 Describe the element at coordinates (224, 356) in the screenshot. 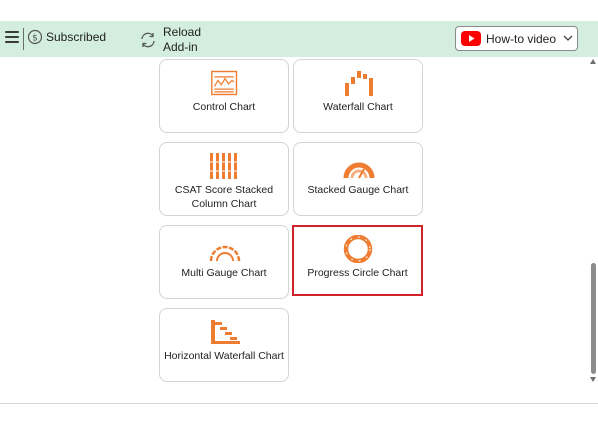

I see `chart-card-label: Horizontal Waterfall Chart` at that location.